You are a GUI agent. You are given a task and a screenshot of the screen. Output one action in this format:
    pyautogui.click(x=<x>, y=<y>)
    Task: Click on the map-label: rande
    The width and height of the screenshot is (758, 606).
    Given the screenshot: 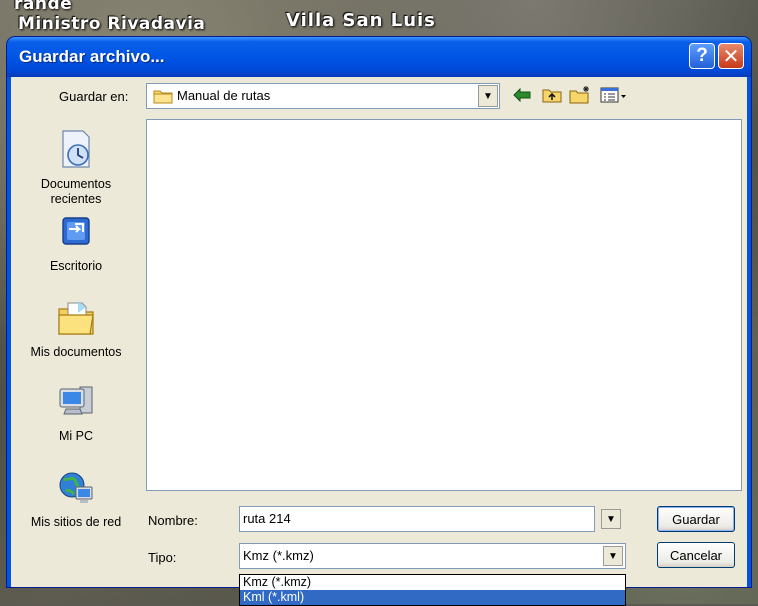 What is the action you would take?
    pyautogui.click(x=43, y=7)
    